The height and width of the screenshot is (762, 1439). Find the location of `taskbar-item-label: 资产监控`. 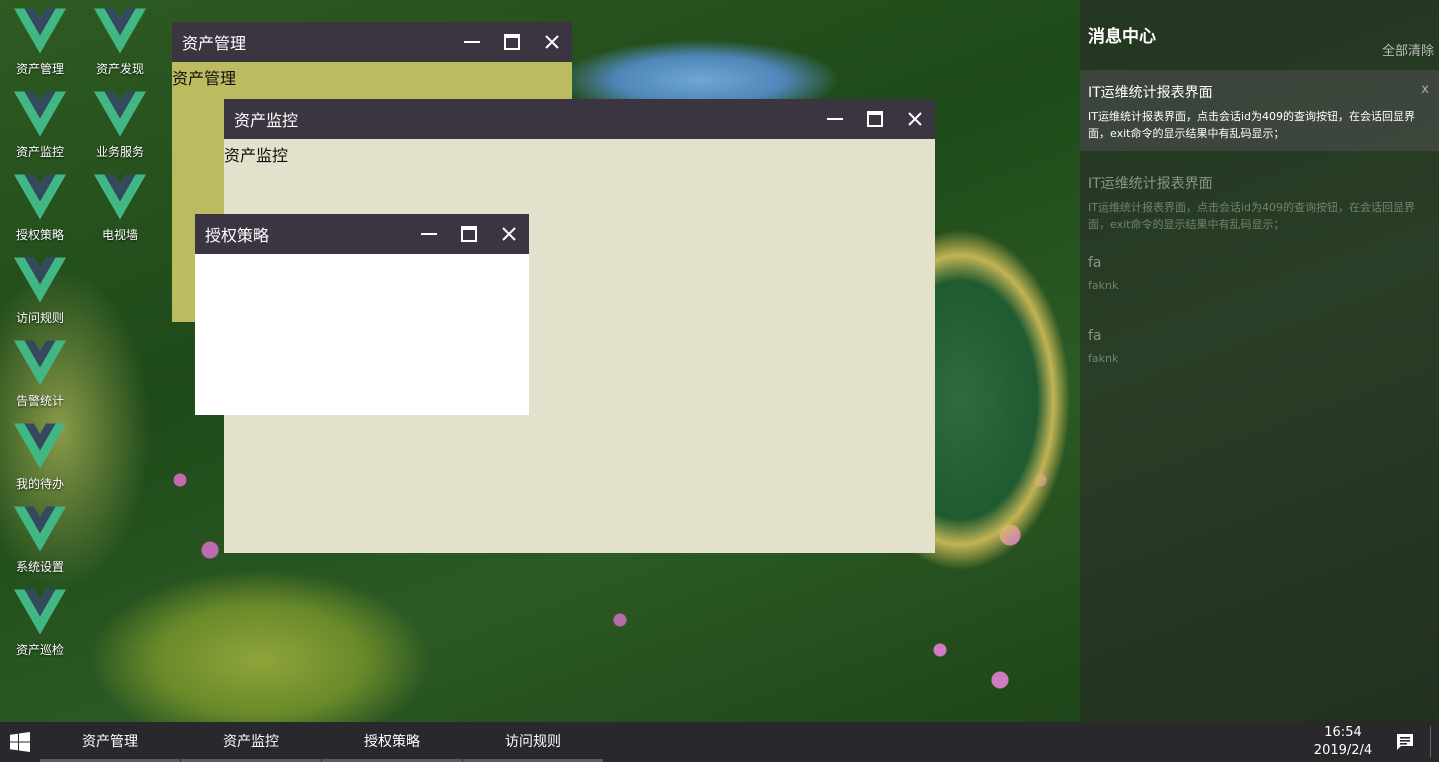

taskbar-item-label: 资产监控 is located at coordinates (251, 741).